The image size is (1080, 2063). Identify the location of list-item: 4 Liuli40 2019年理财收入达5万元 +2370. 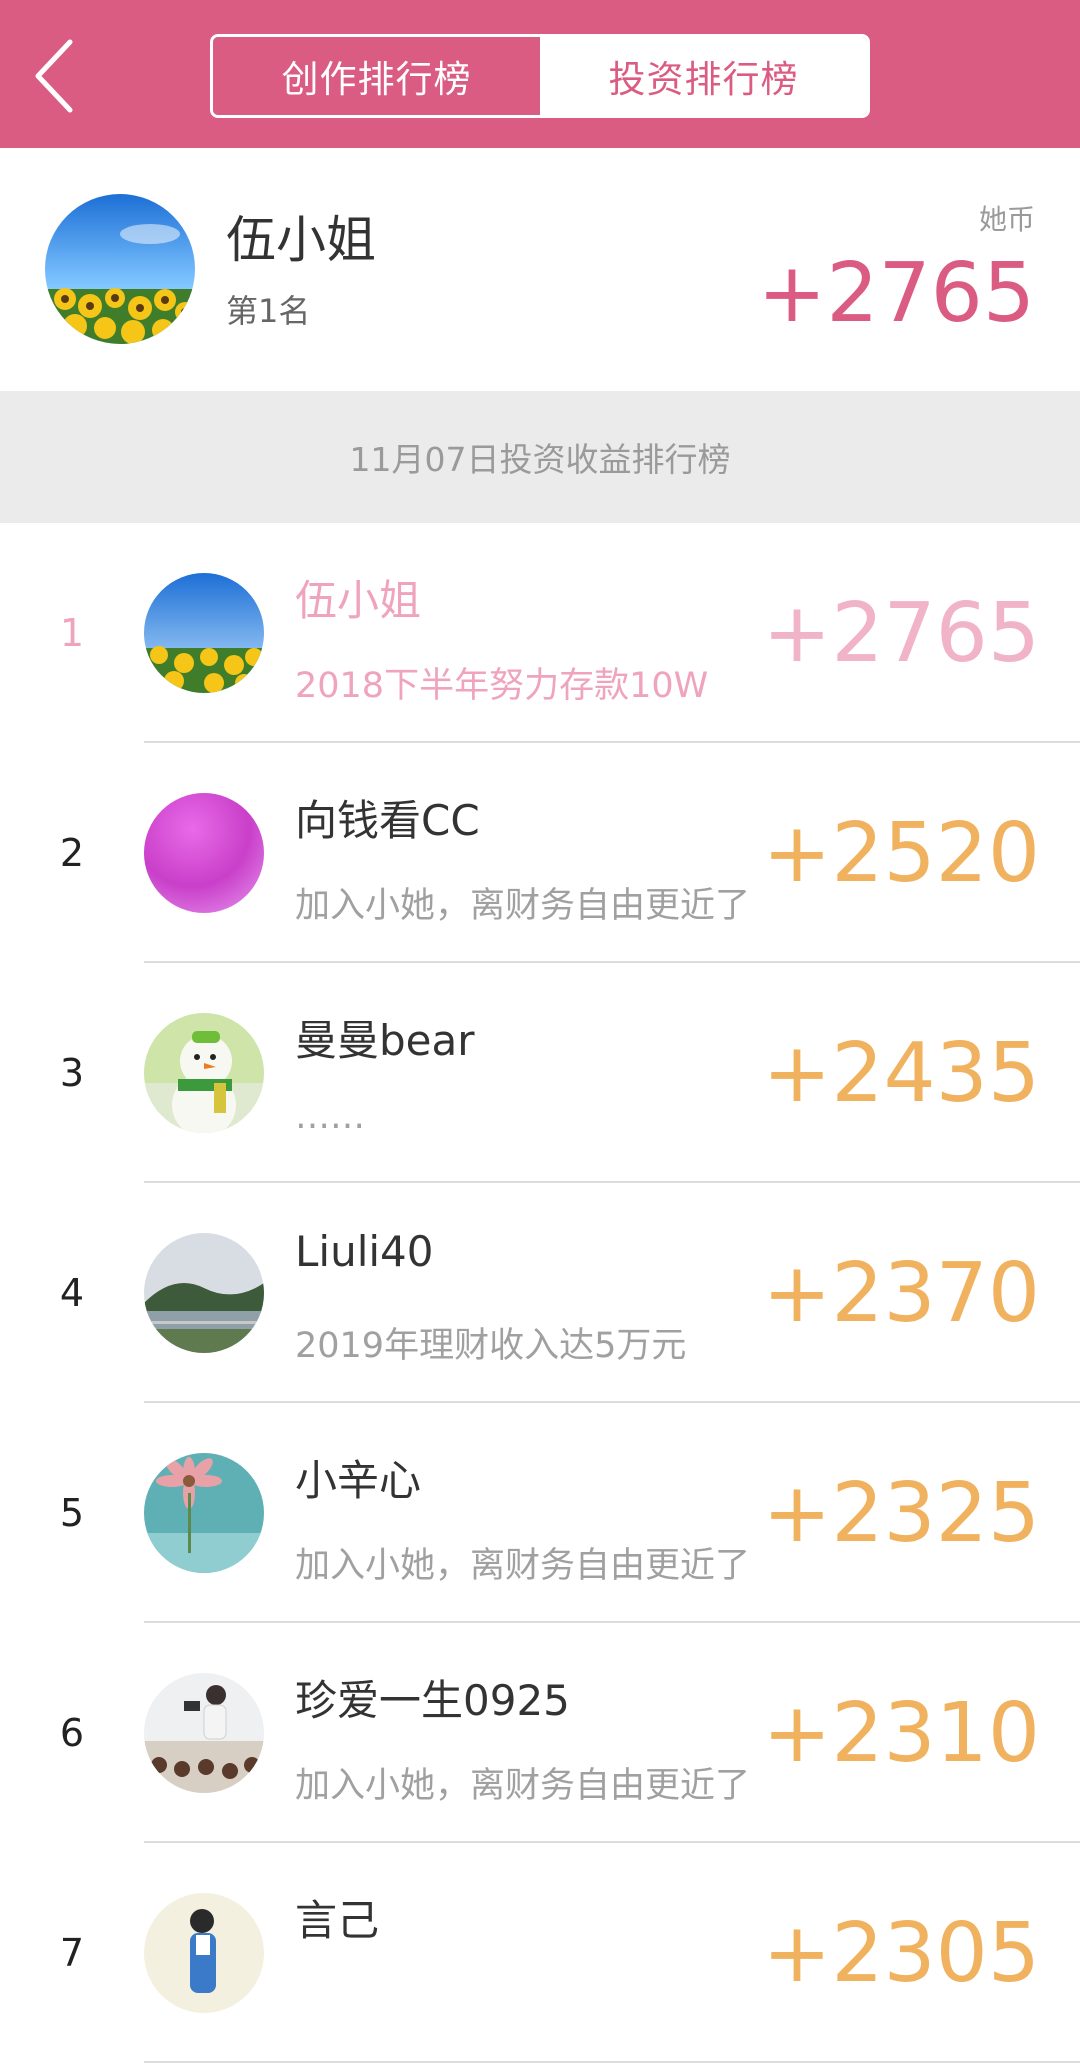
(540, 1293).